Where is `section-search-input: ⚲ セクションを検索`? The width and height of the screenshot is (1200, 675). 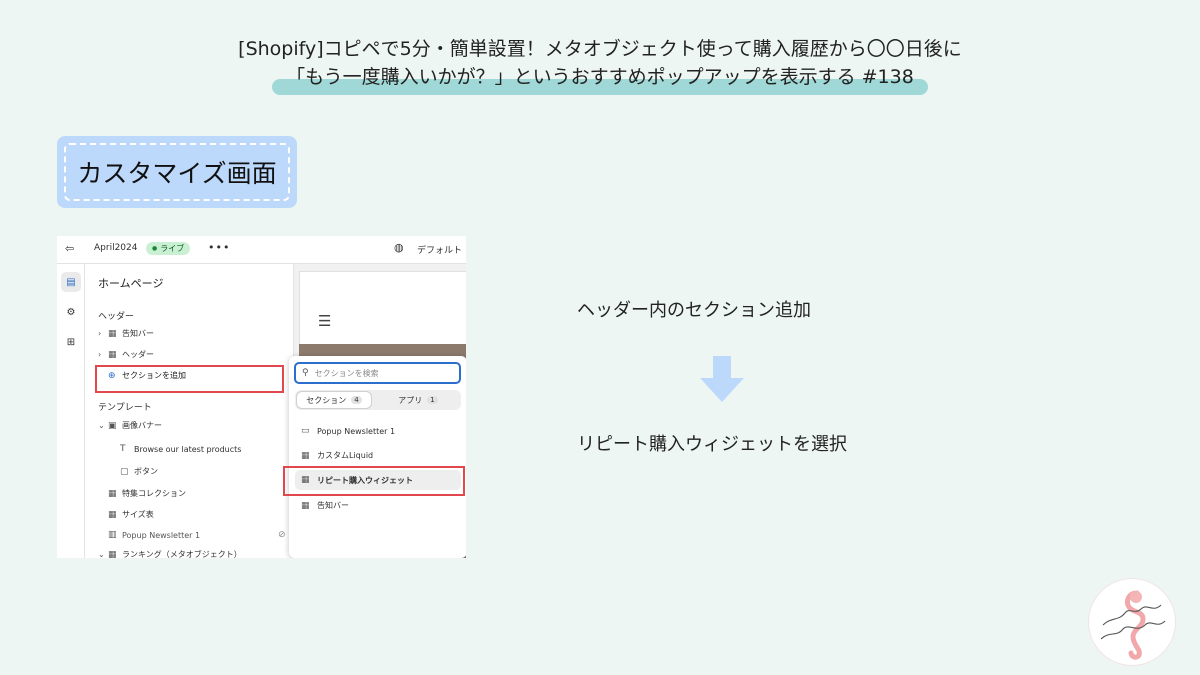 section-search-input: ⚲ セクションを検索 is located at coordinates (377, 373).